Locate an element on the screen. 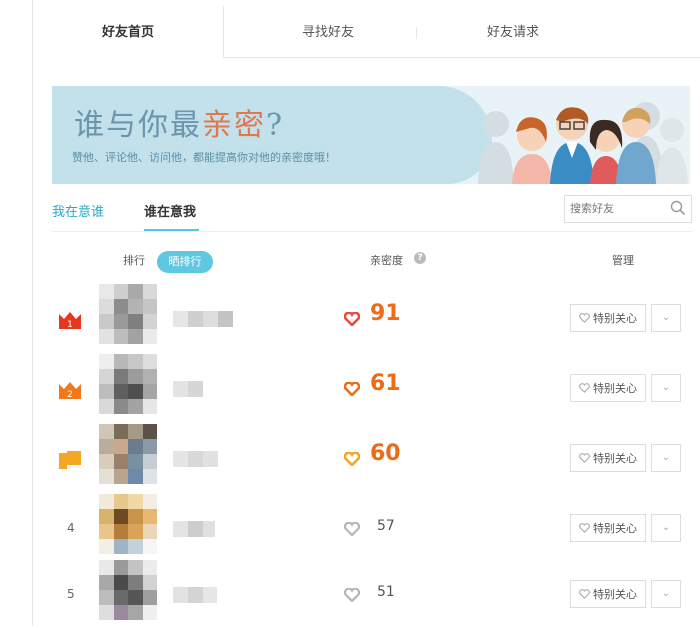 This screenshot has width=700, height=628. subtab-who-i-care: 我在意谁 is located at coordinates (78, 210).